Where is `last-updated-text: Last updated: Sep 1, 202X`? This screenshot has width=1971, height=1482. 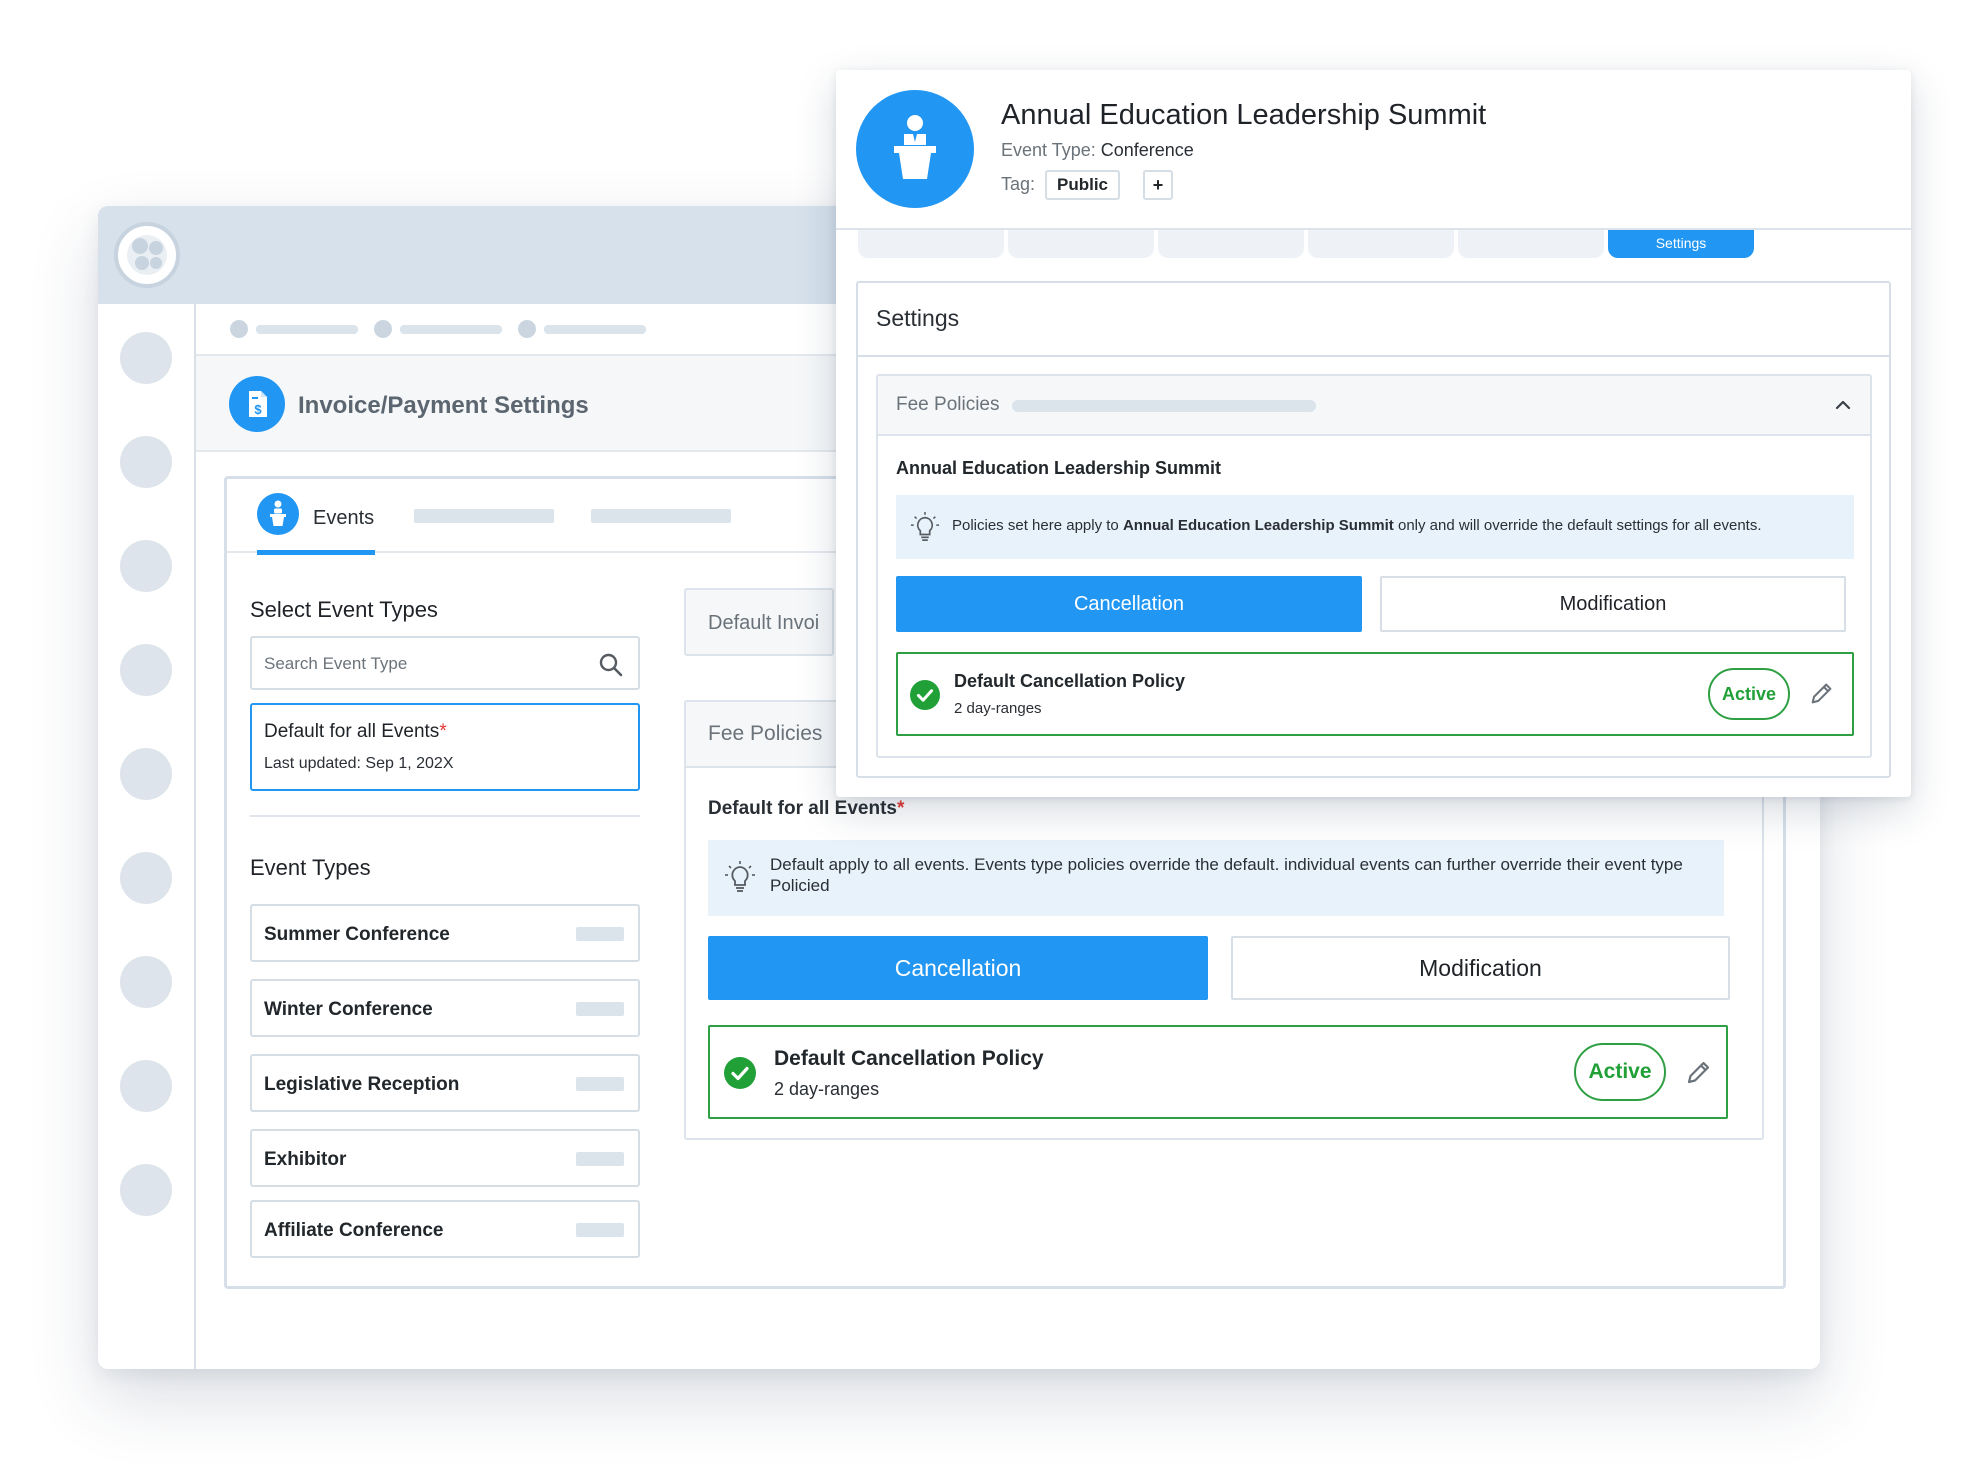 last-updated-text: Last updated: Sep 1, 202X is located at coordinates (359, 763).